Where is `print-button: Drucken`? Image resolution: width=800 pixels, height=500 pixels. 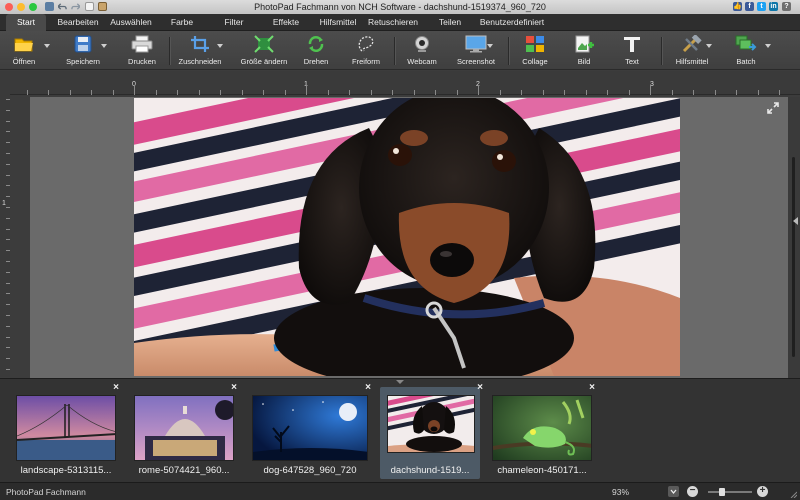
print-button: Drucken is located at coordinates (142, 50).